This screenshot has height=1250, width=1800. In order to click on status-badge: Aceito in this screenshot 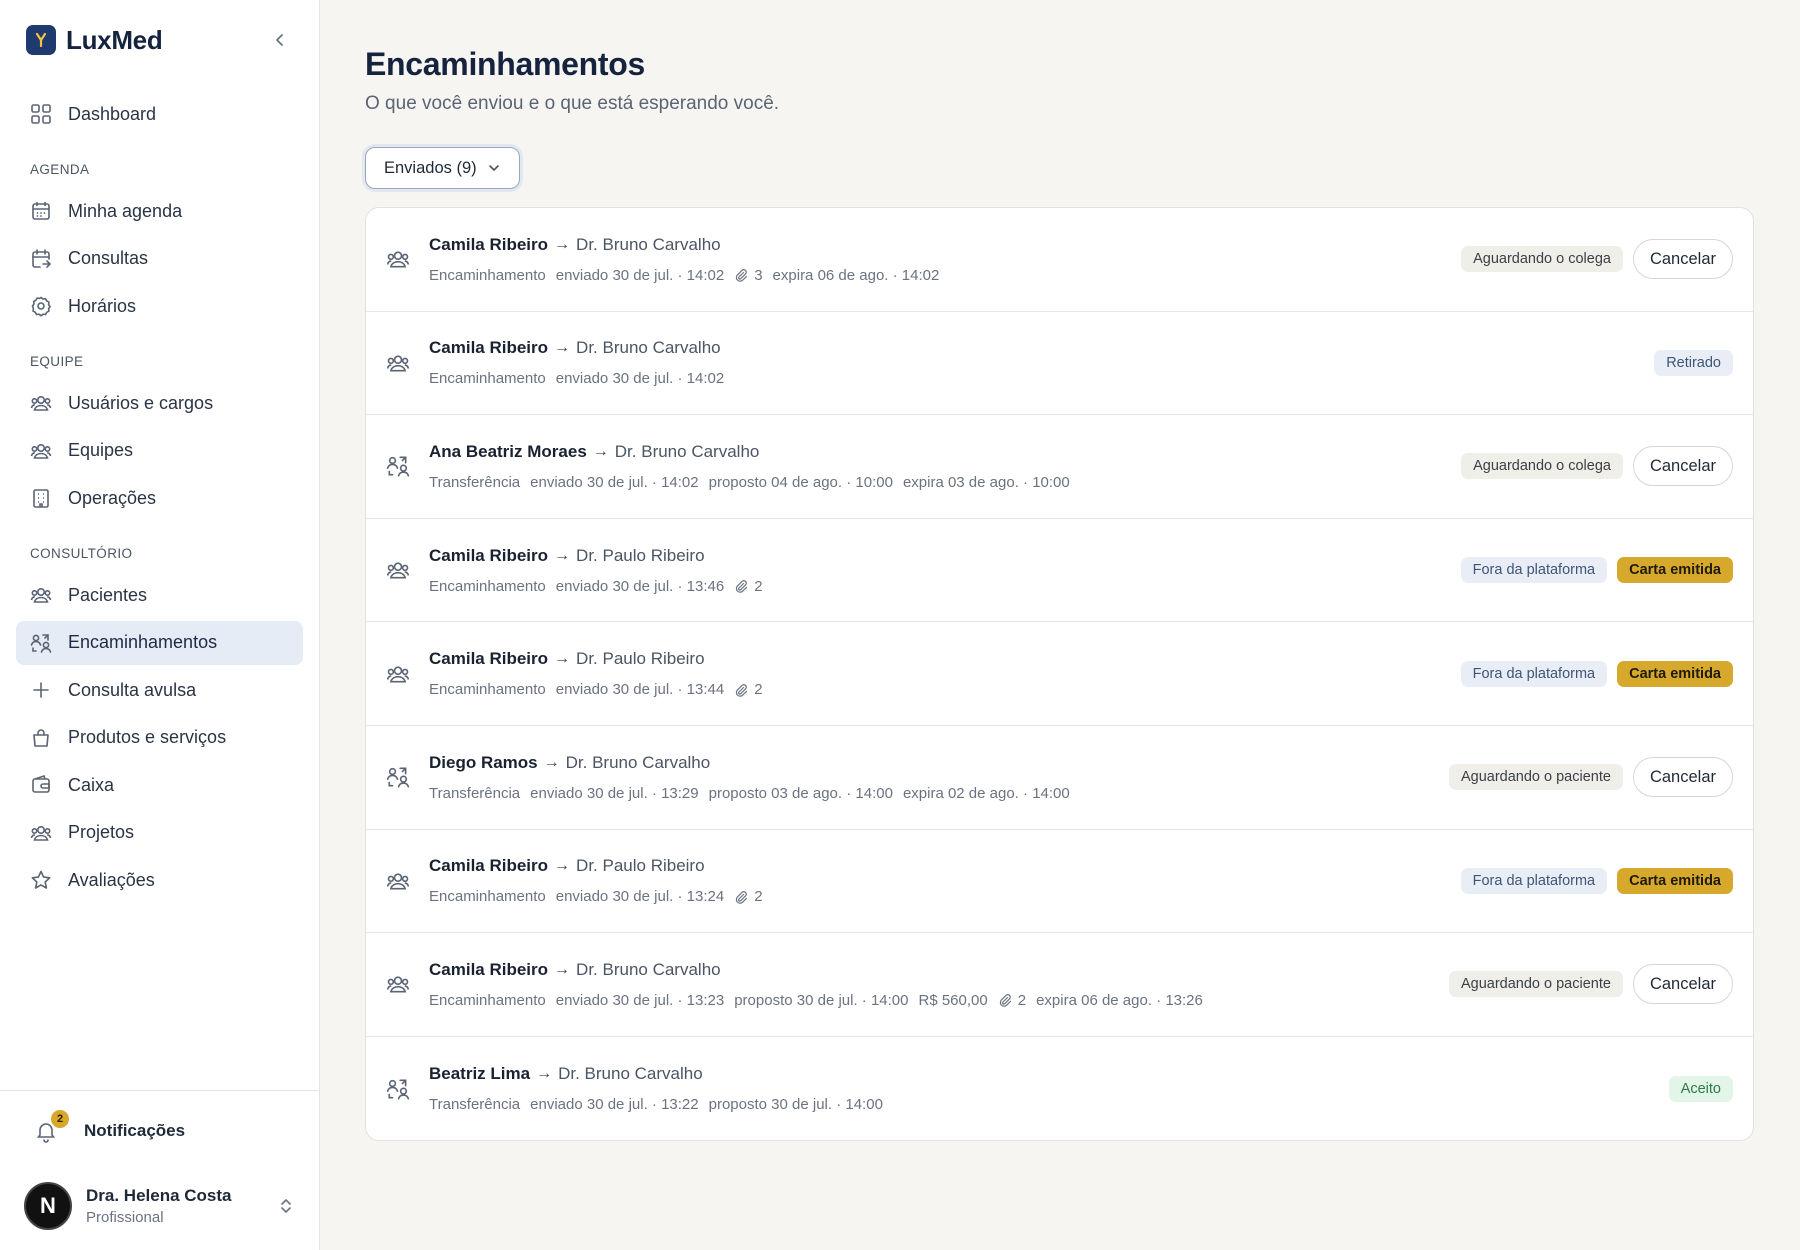, I will do `click(1700, 1088)`.